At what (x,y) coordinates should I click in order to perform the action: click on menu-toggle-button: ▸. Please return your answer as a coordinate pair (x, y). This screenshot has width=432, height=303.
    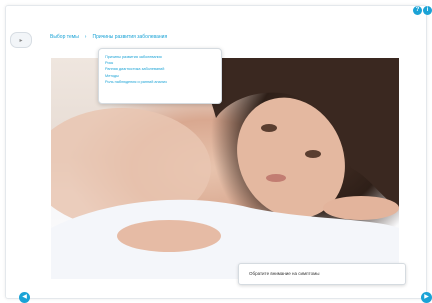
    Looking at the image, I should click on (21, 40).